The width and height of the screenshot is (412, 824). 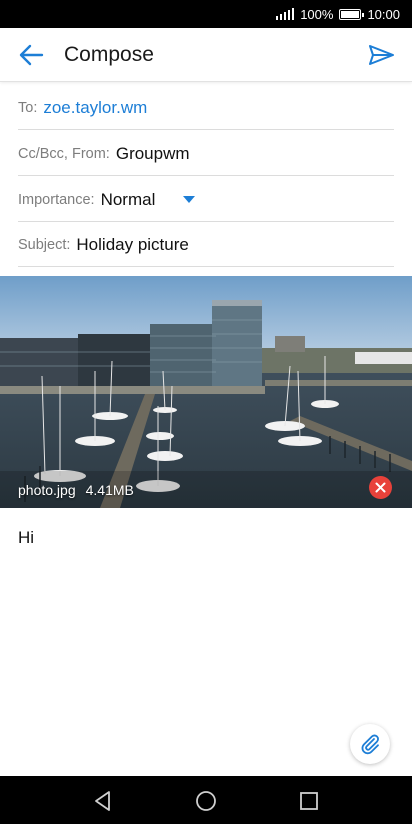 I want to click on nav-back-button, so click(x=103, y=801).